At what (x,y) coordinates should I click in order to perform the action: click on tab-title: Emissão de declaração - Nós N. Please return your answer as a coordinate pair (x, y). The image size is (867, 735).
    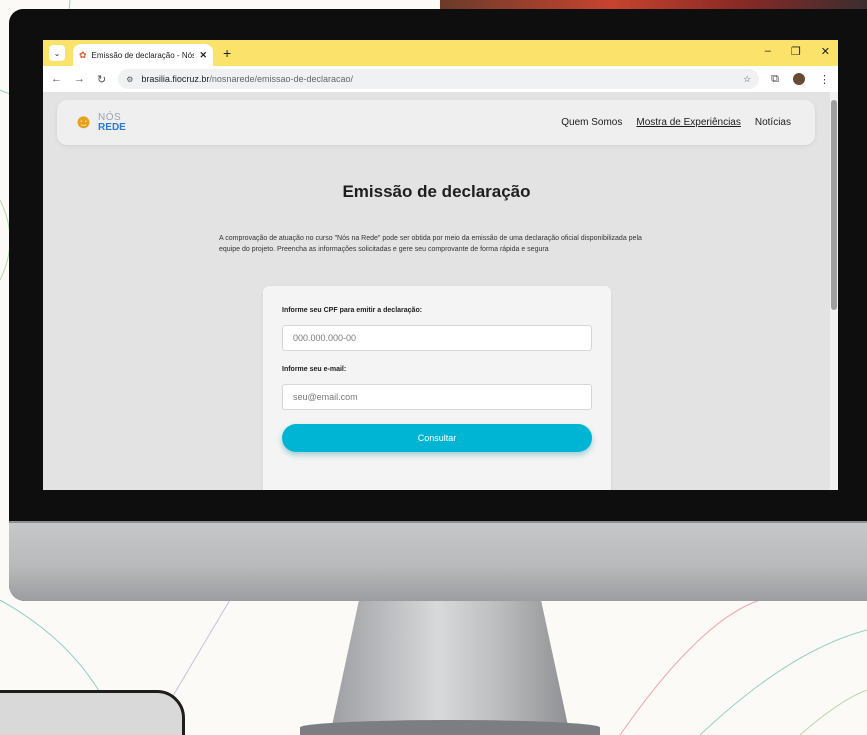
    Looking at the image, I should click on (143, 55).